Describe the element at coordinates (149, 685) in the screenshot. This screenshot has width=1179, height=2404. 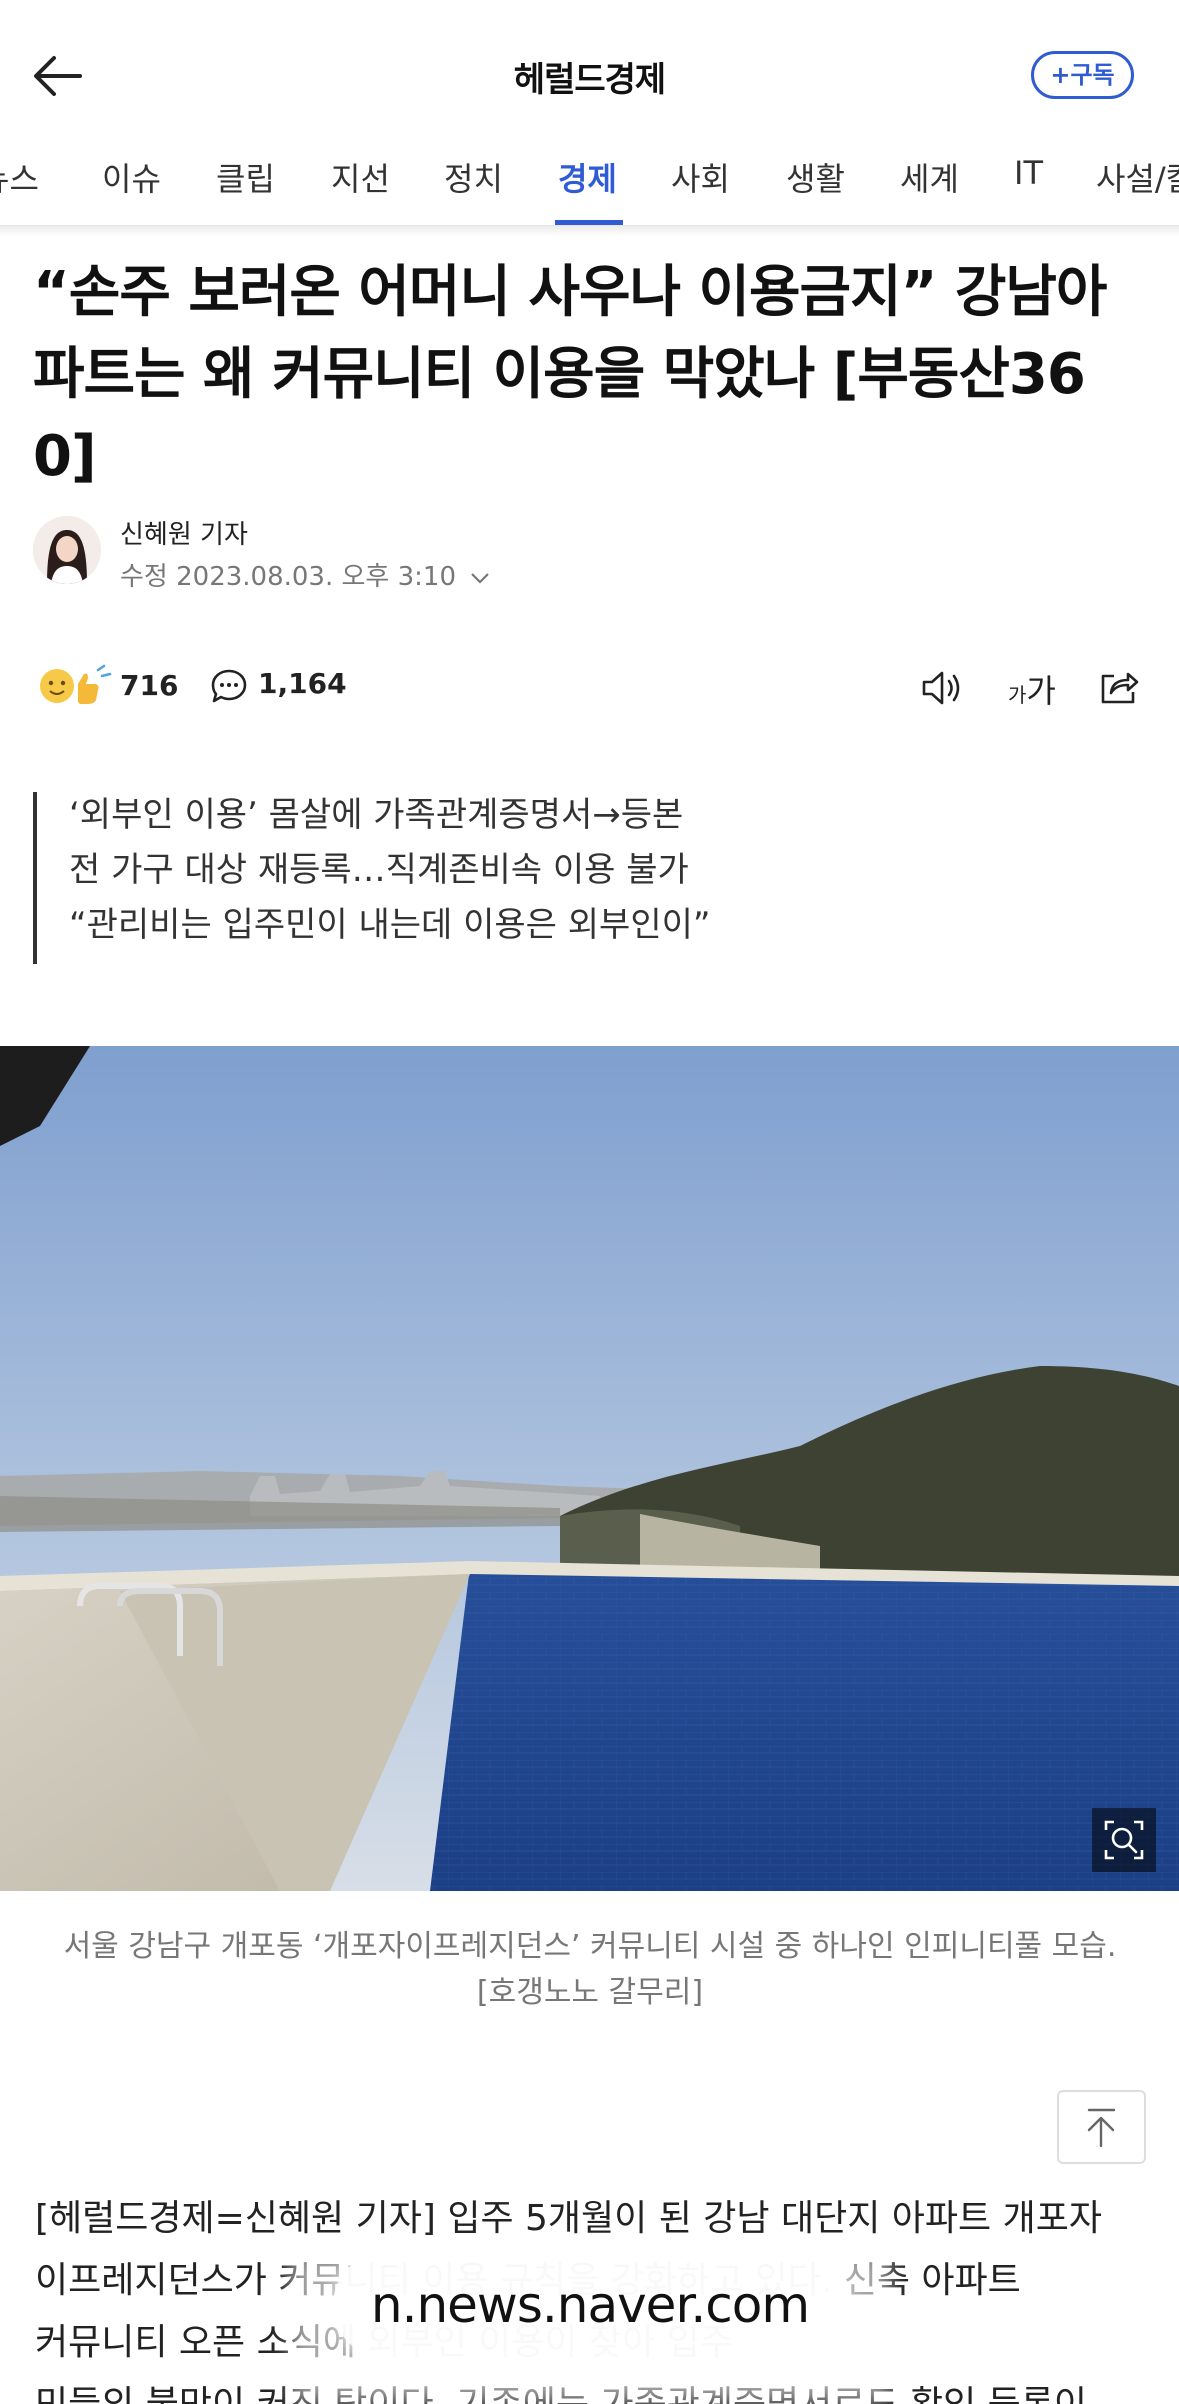
I see `reaction-count: 716` at that location.